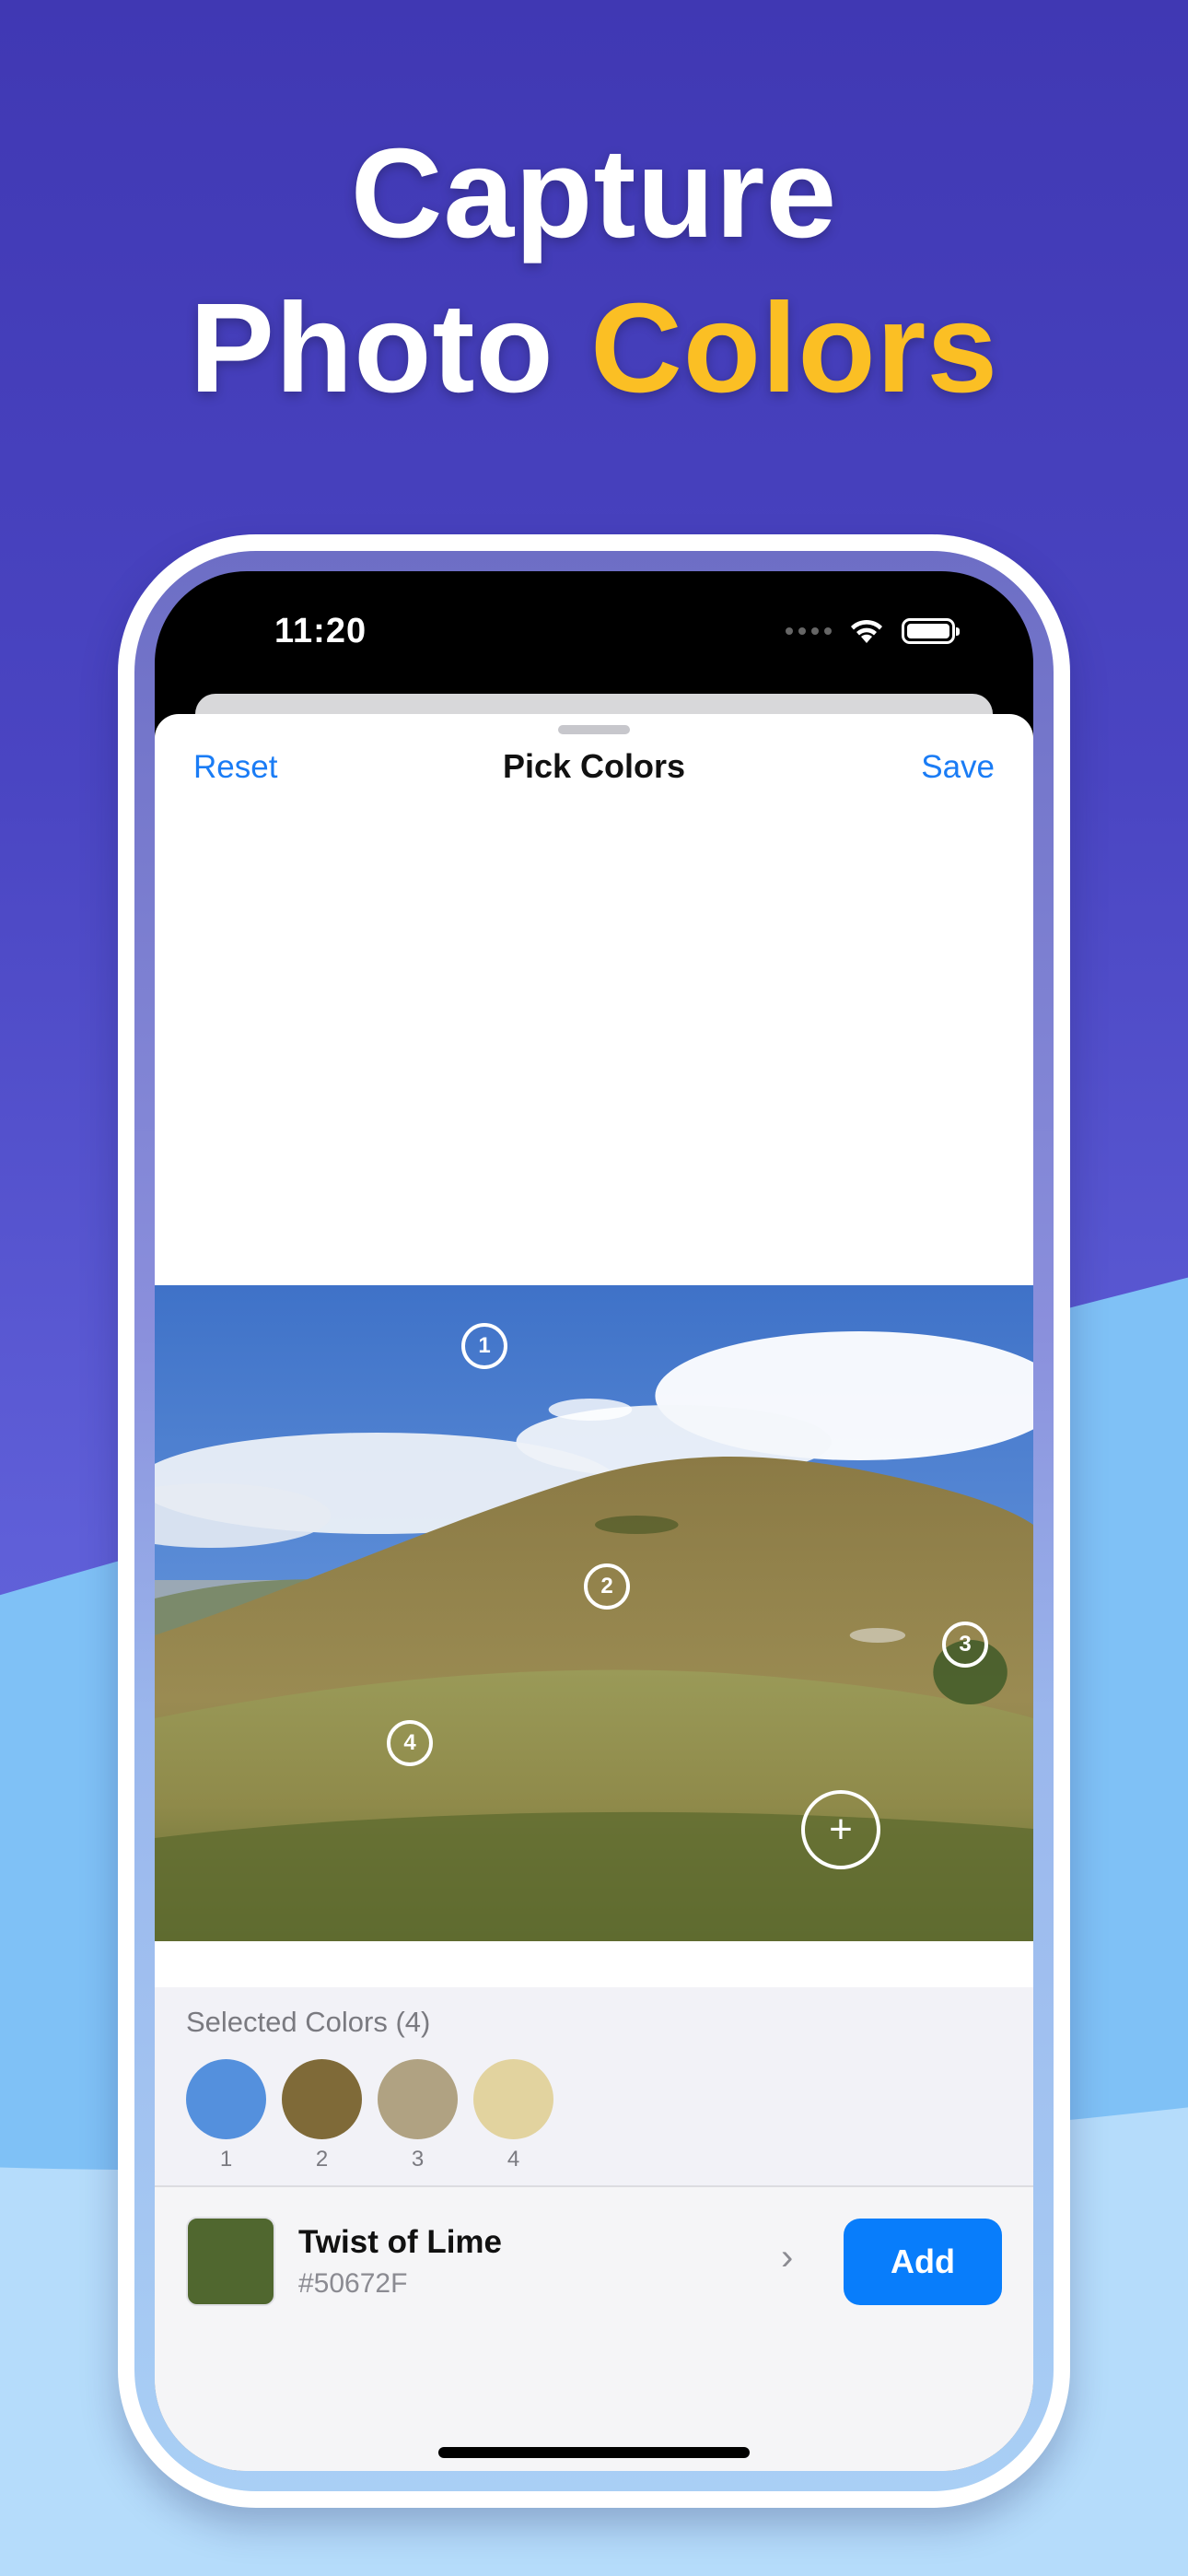 This screenshot has height=2576, width=1188. I want to click on headline: Capture Photo Colors, so click(594, 271).